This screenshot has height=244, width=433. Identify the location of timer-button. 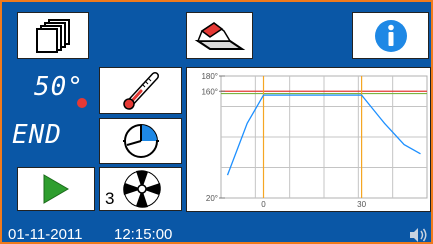
(140, 141).